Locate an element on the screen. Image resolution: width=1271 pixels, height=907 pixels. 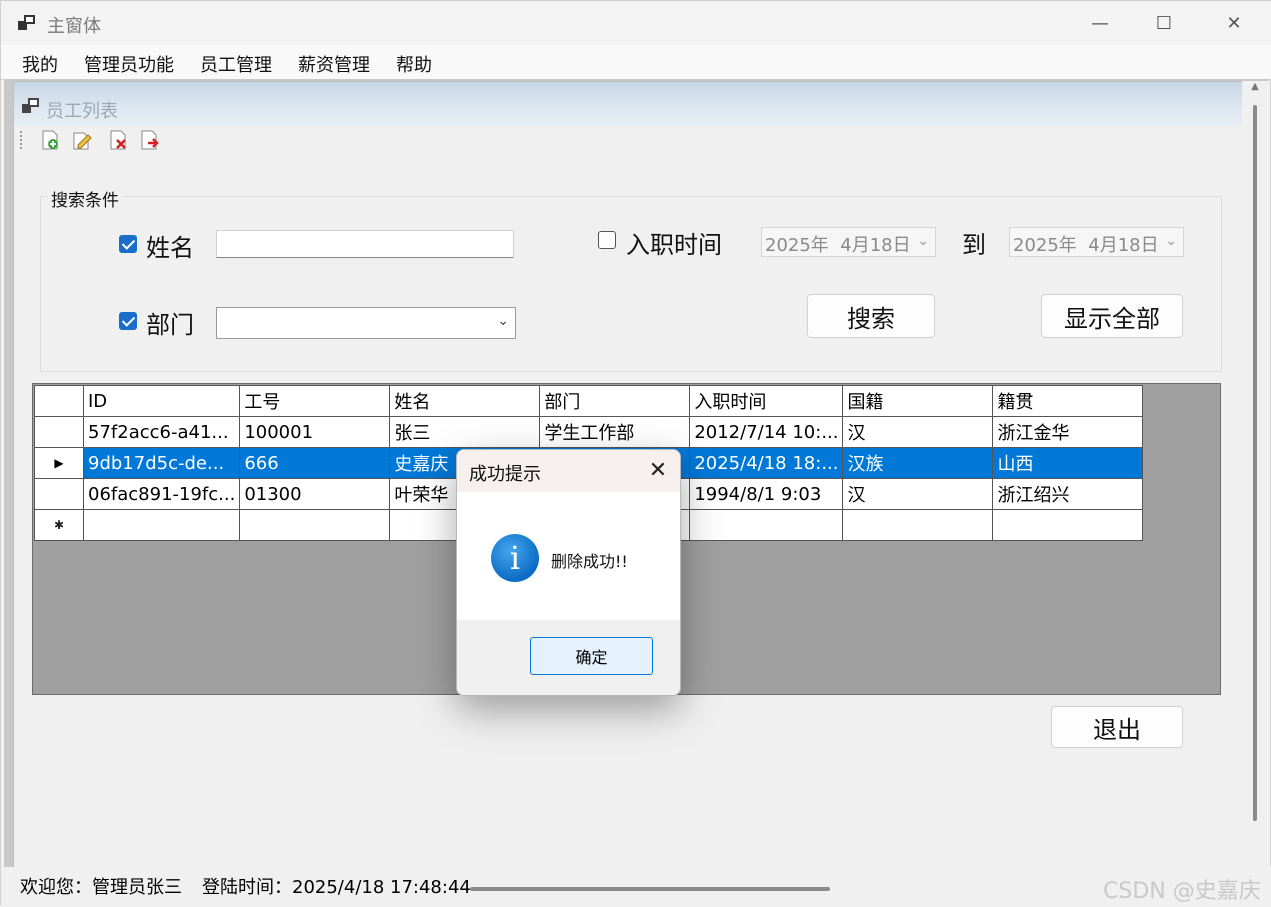
dialog-title-bar: 成功提示 ✕ is located at coordinates (568, 471).